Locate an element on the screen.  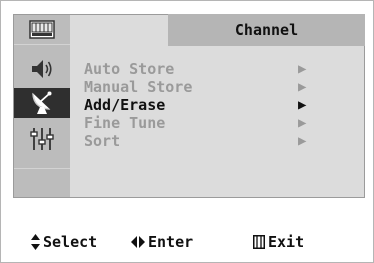
equalizer-setup-icon is located at coordinates (42, 139).